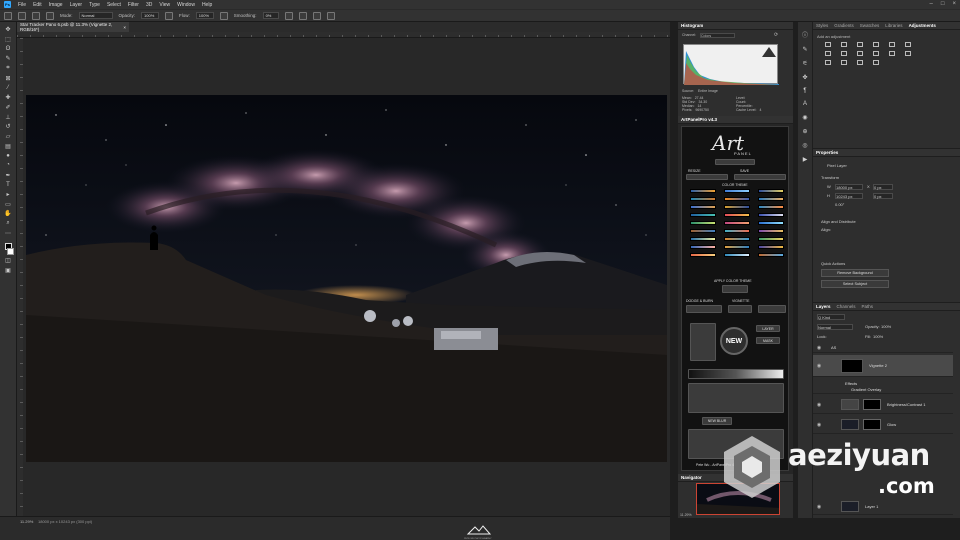  What do you see at coordinates (26, 521) in the screenshot?
I see `zoom-level: 11.29%` at bounding box center [26, 521].